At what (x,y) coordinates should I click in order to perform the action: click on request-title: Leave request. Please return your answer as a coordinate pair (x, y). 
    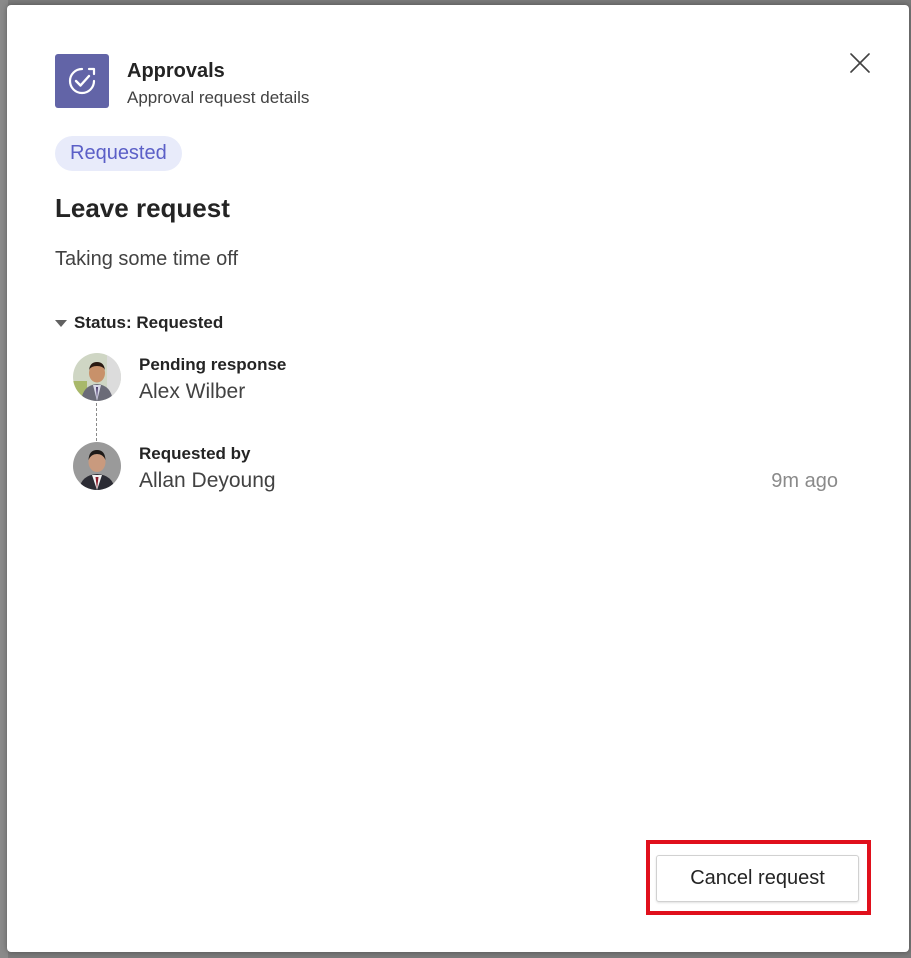
    Looking at the image, I should click on (142, 208).